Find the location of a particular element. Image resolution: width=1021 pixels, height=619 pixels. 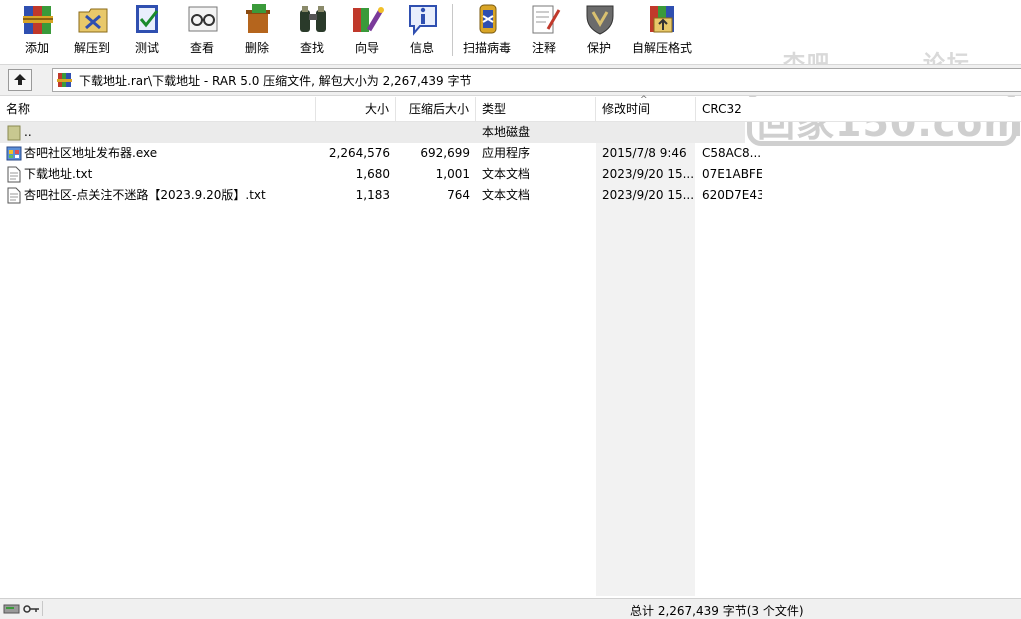

column-header: 名称 大小 压缩后大小 类型 修改时间 ^ CRC32 is located at coordinates (510, 108).